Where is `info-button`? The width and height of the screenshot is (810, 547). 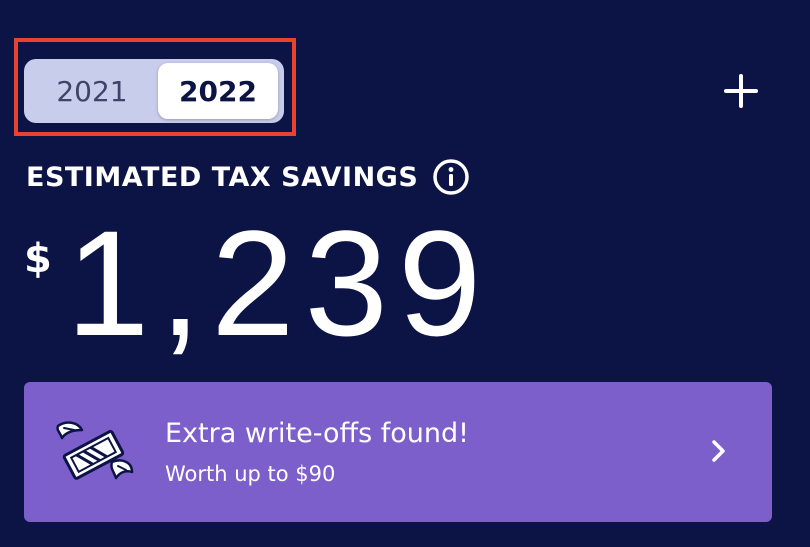 info-button is located at coordinates (451, 177).